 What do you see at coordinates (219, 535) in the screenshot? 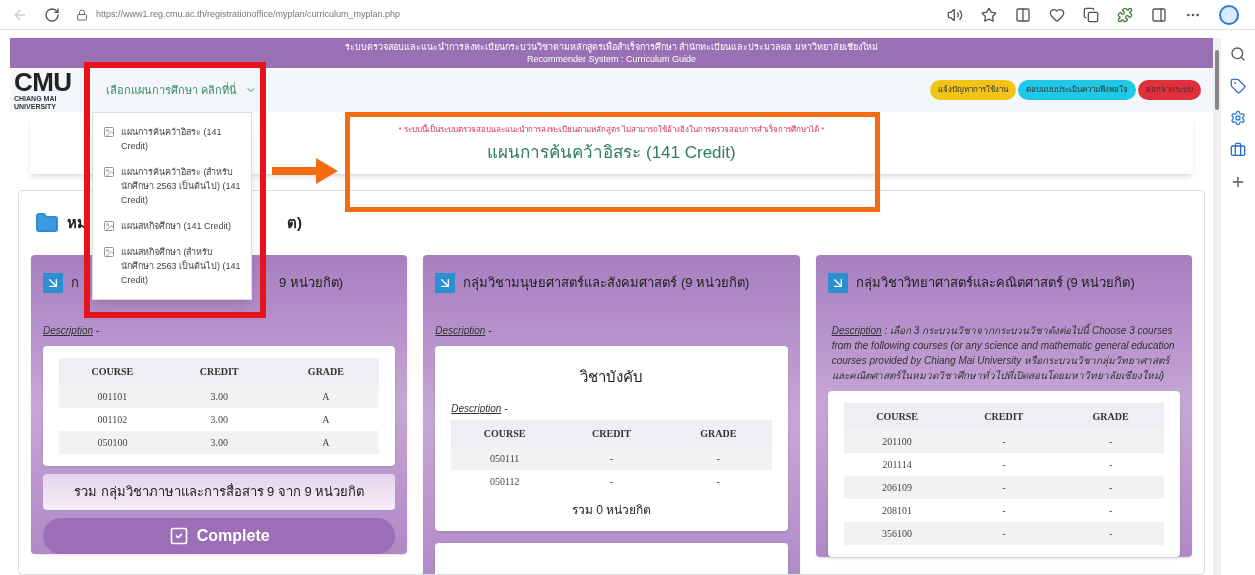
I see `complete-button: Complete` at bounding box center [219, 535].